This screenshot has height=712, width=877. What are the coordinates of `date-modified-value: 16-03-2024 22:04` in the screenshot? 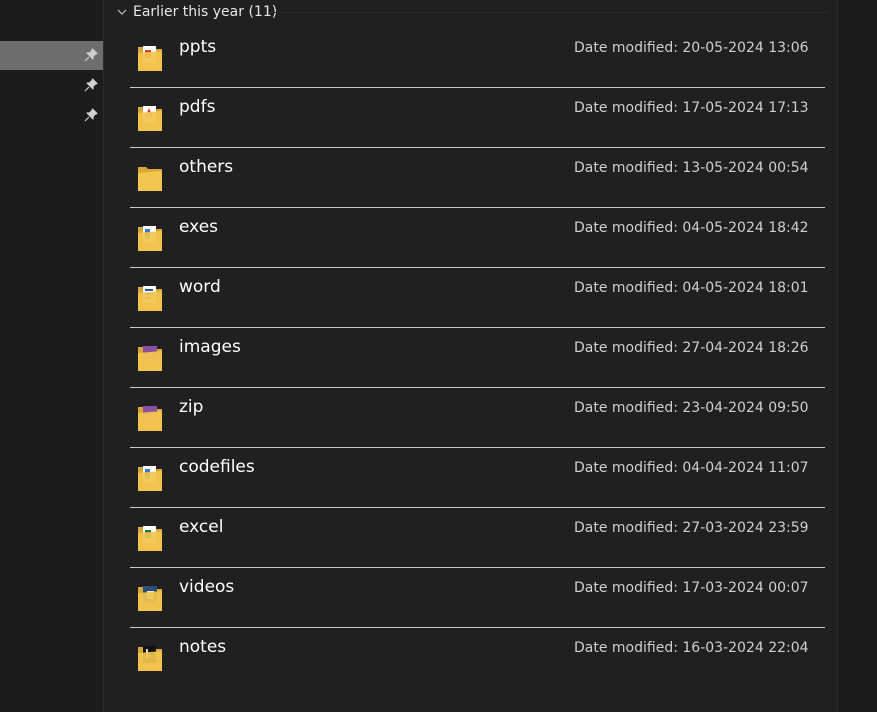 It's located at (745, 648).